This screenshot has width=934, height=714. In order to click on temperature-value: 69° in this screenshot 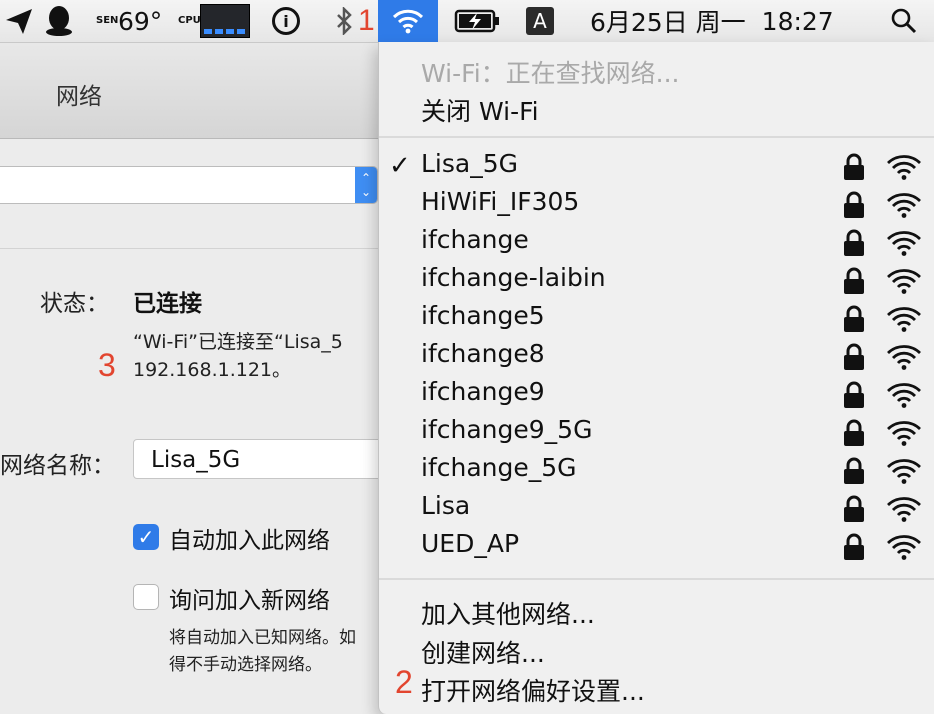, I will do `click(140, 21)`.